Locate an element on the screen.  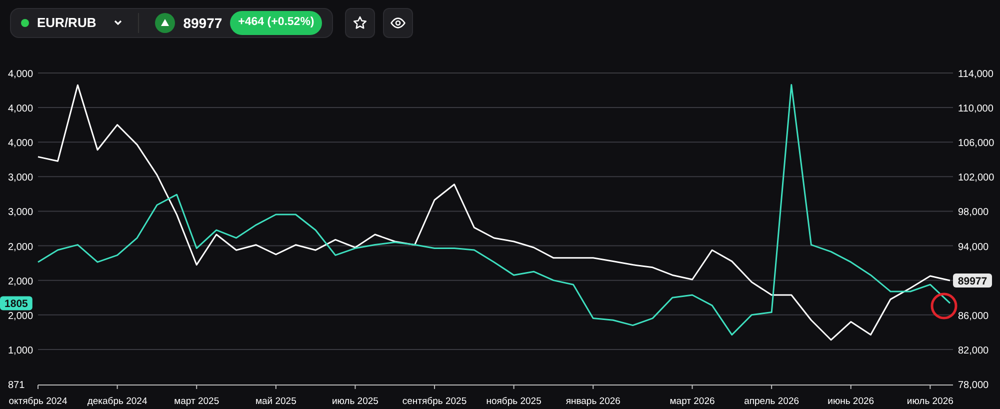
axis-label: апрель 2026 is located at coordinates (772, 401).